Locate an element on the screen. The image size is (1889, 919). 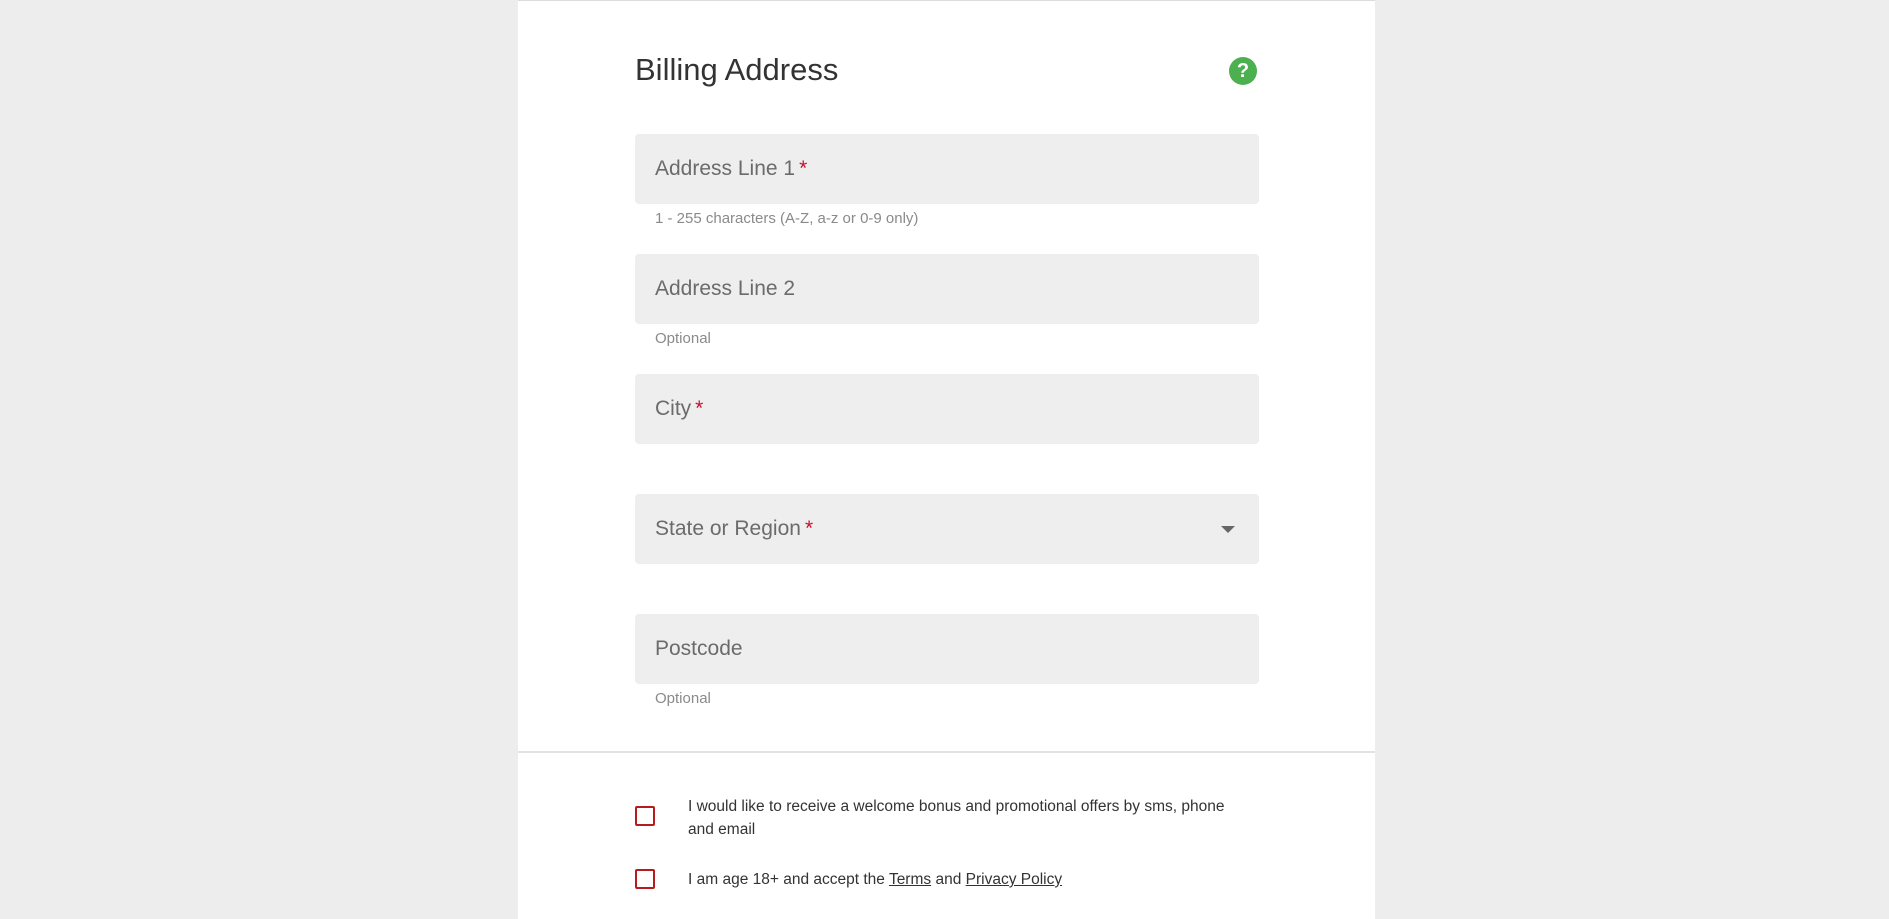
city-label: City * is located at coordinates (679, 408).